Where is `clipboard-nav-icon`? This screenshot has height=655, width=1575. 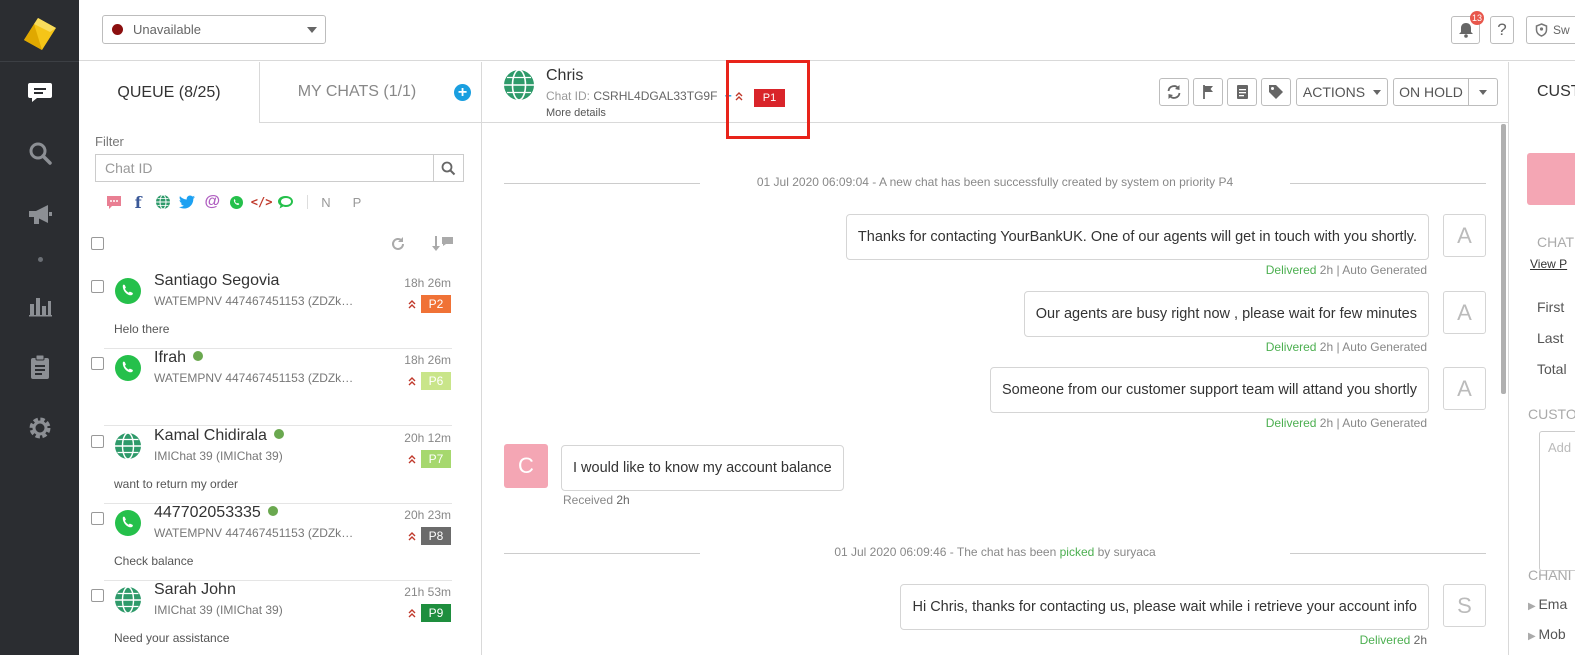 clipboard-nav-icon is located at coordinates (40, 367).